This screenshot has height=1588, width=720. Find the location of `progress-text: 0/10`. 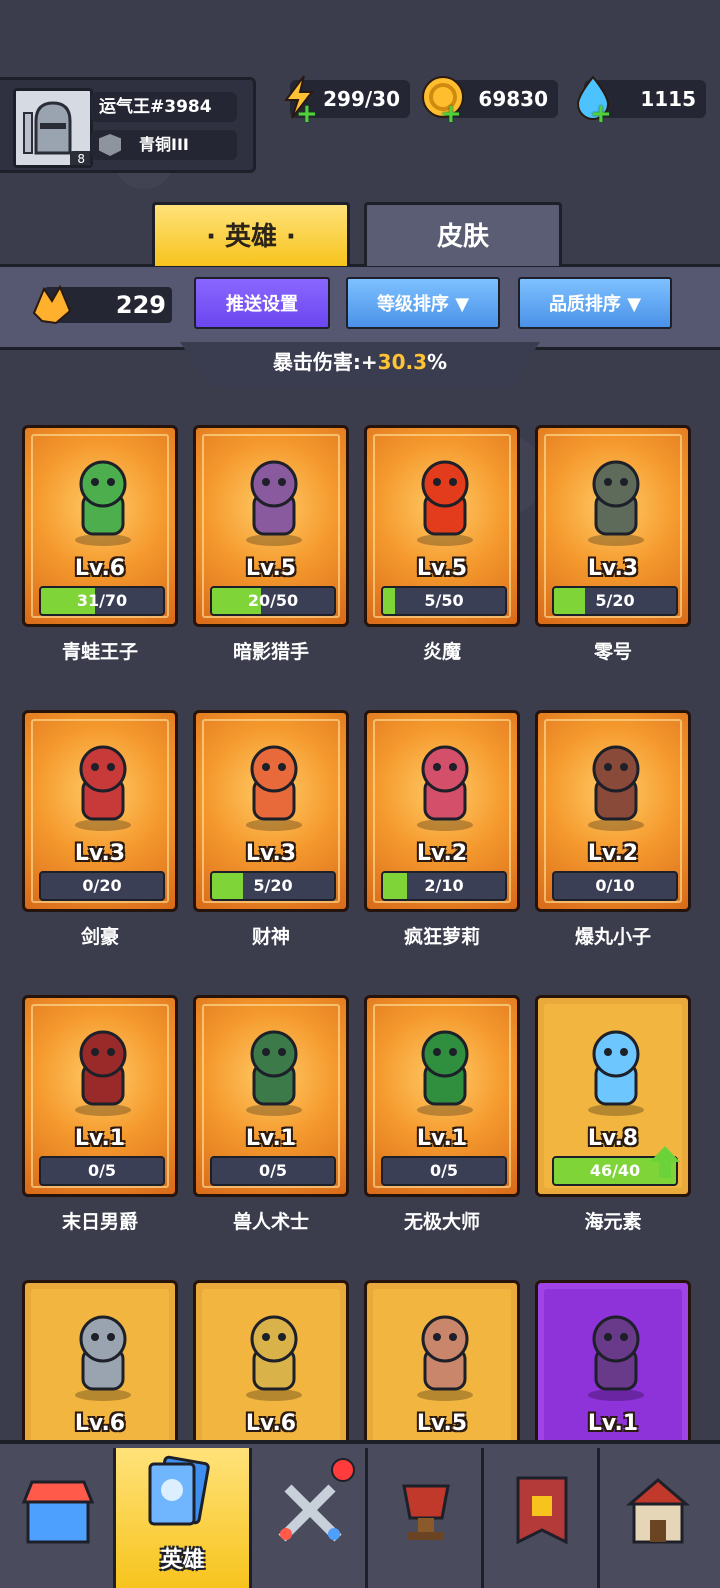

progress-text: 0/10 is located at coordinates (615, 885).